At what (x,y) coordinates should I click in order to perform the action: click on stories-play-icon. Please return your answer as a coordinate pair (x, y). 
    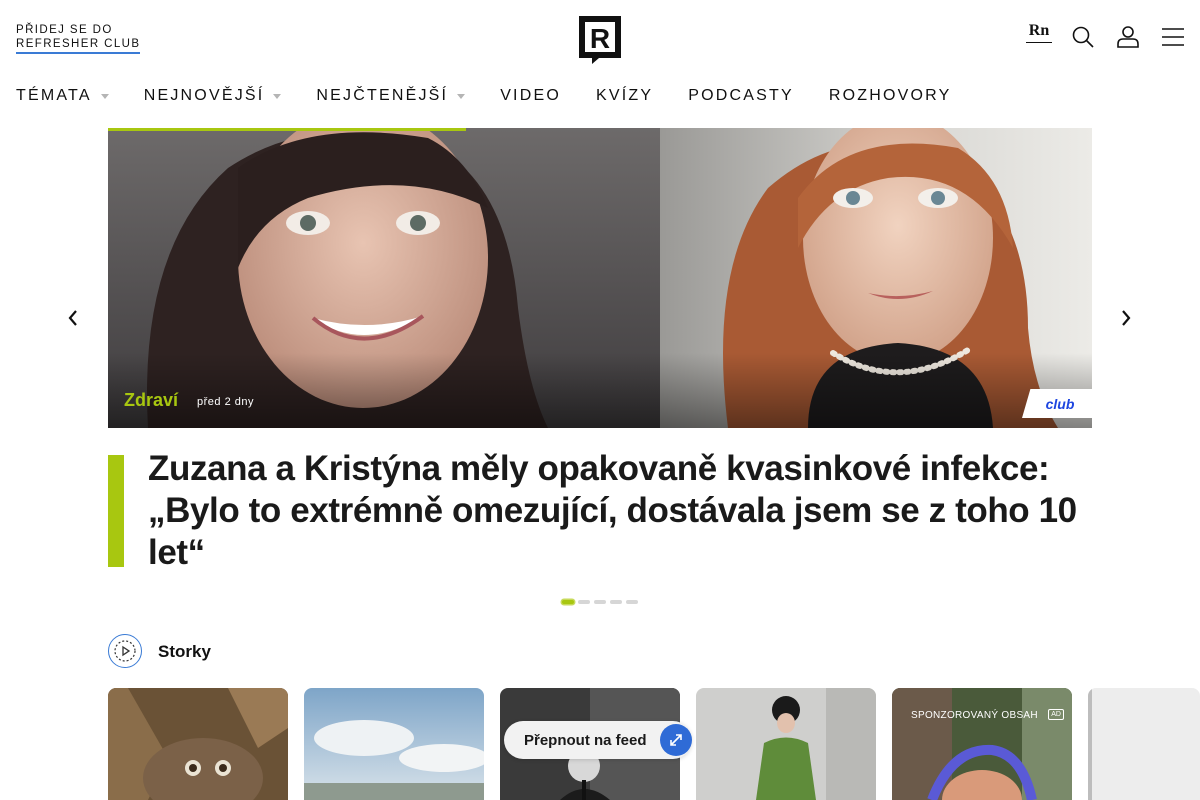
    Looking at the image, I should click on (125, 651).